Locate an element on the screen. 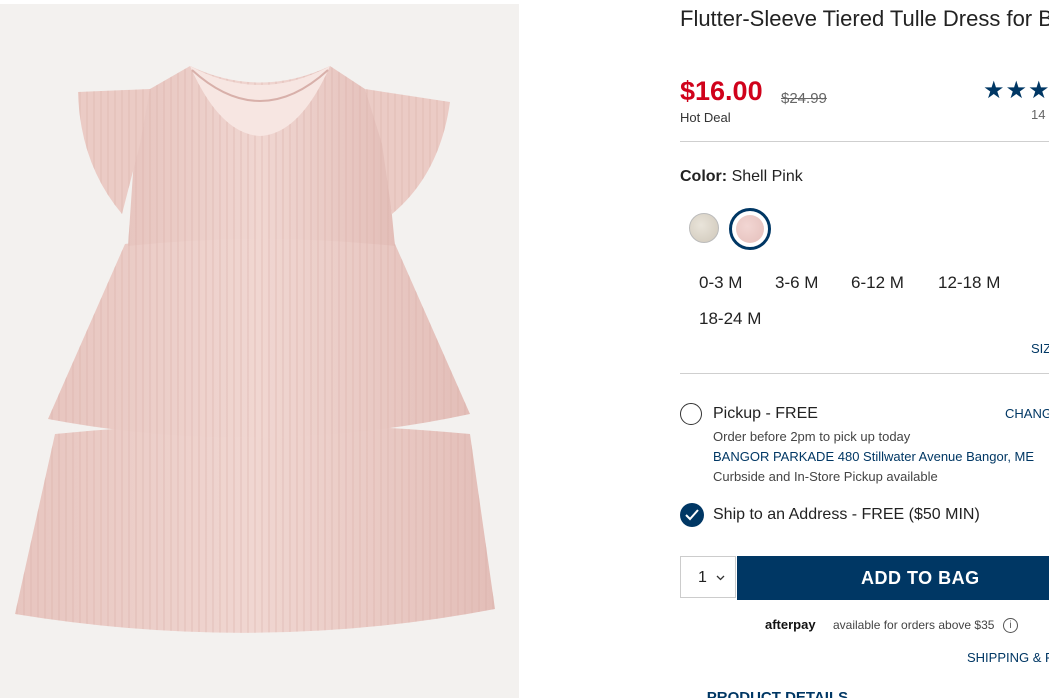 Image resolution: width=1049 pixels, height=698 pixels. add-to-bag-button: ADD TO BAG is located at coordinates (893, 578).